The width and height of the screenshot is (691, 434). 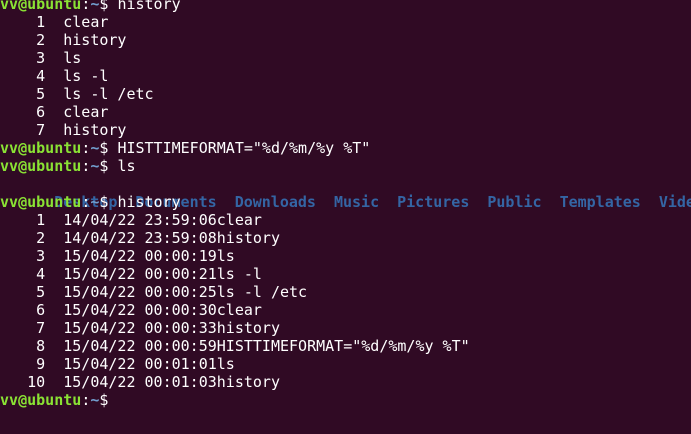 I want to click on command-text: ls, so click(x=126, y=166).